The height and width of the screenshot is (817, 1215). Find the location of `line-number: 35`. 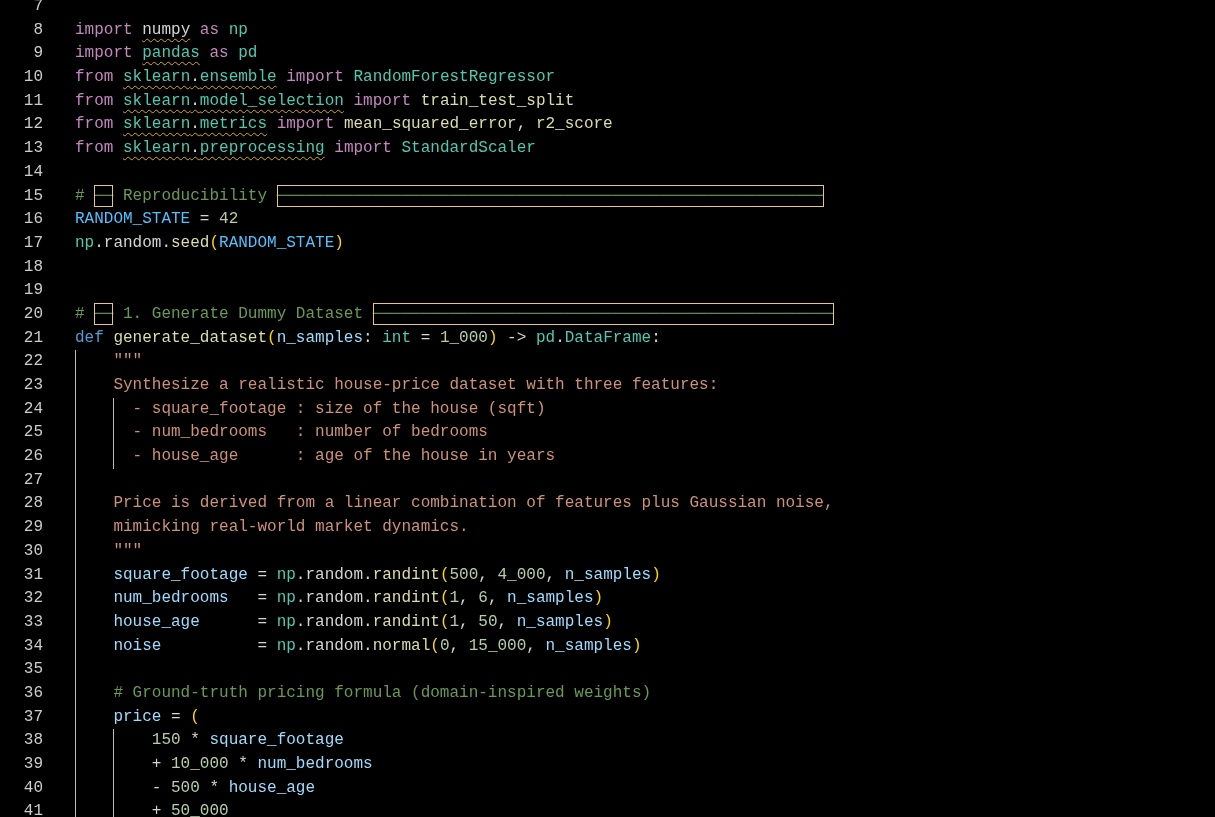

line-number: 35 is located at coordinates (32, 670).